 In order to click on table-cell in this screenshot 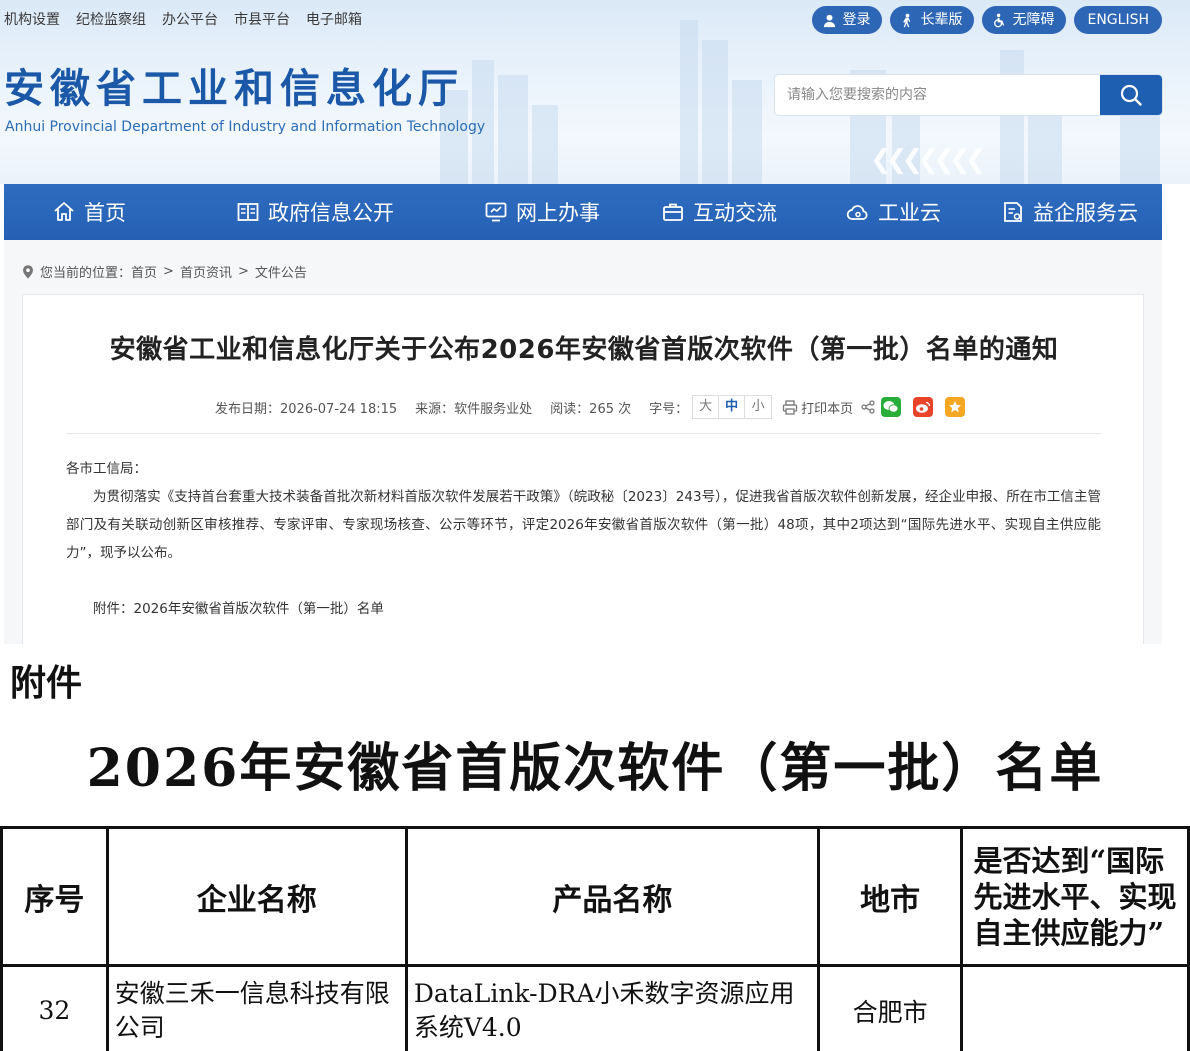, I will do `click(1075, 1007)`.